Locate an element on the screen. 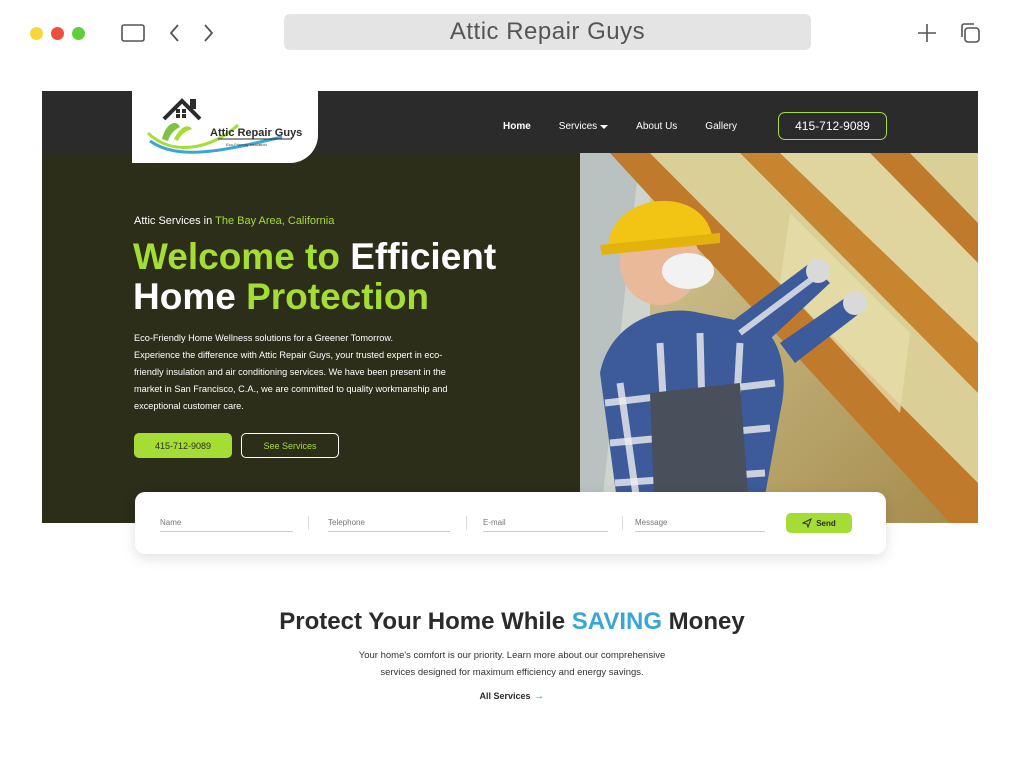 This screenshot has height=767, width=1024. name-field: Name is located at coordinates (226, 523).